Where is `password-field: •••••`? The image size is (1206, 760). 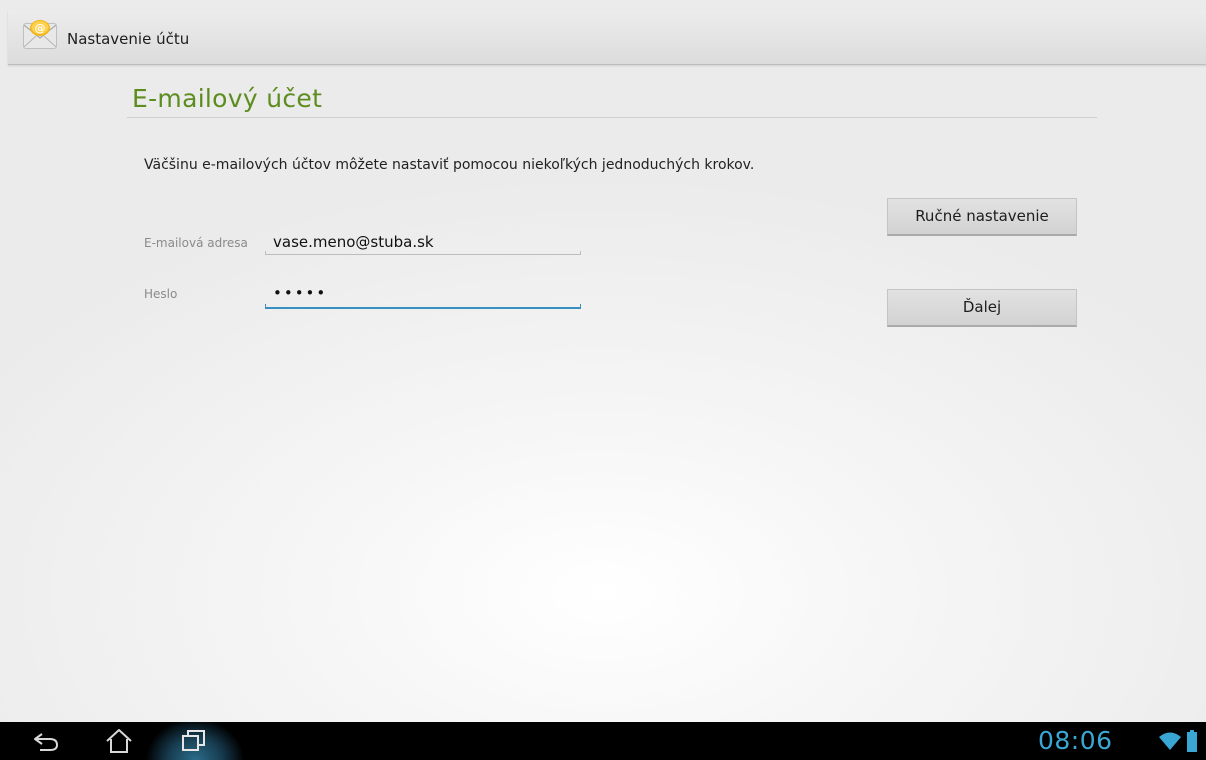
password-field: ••••• is located at coordinates (423, 296).